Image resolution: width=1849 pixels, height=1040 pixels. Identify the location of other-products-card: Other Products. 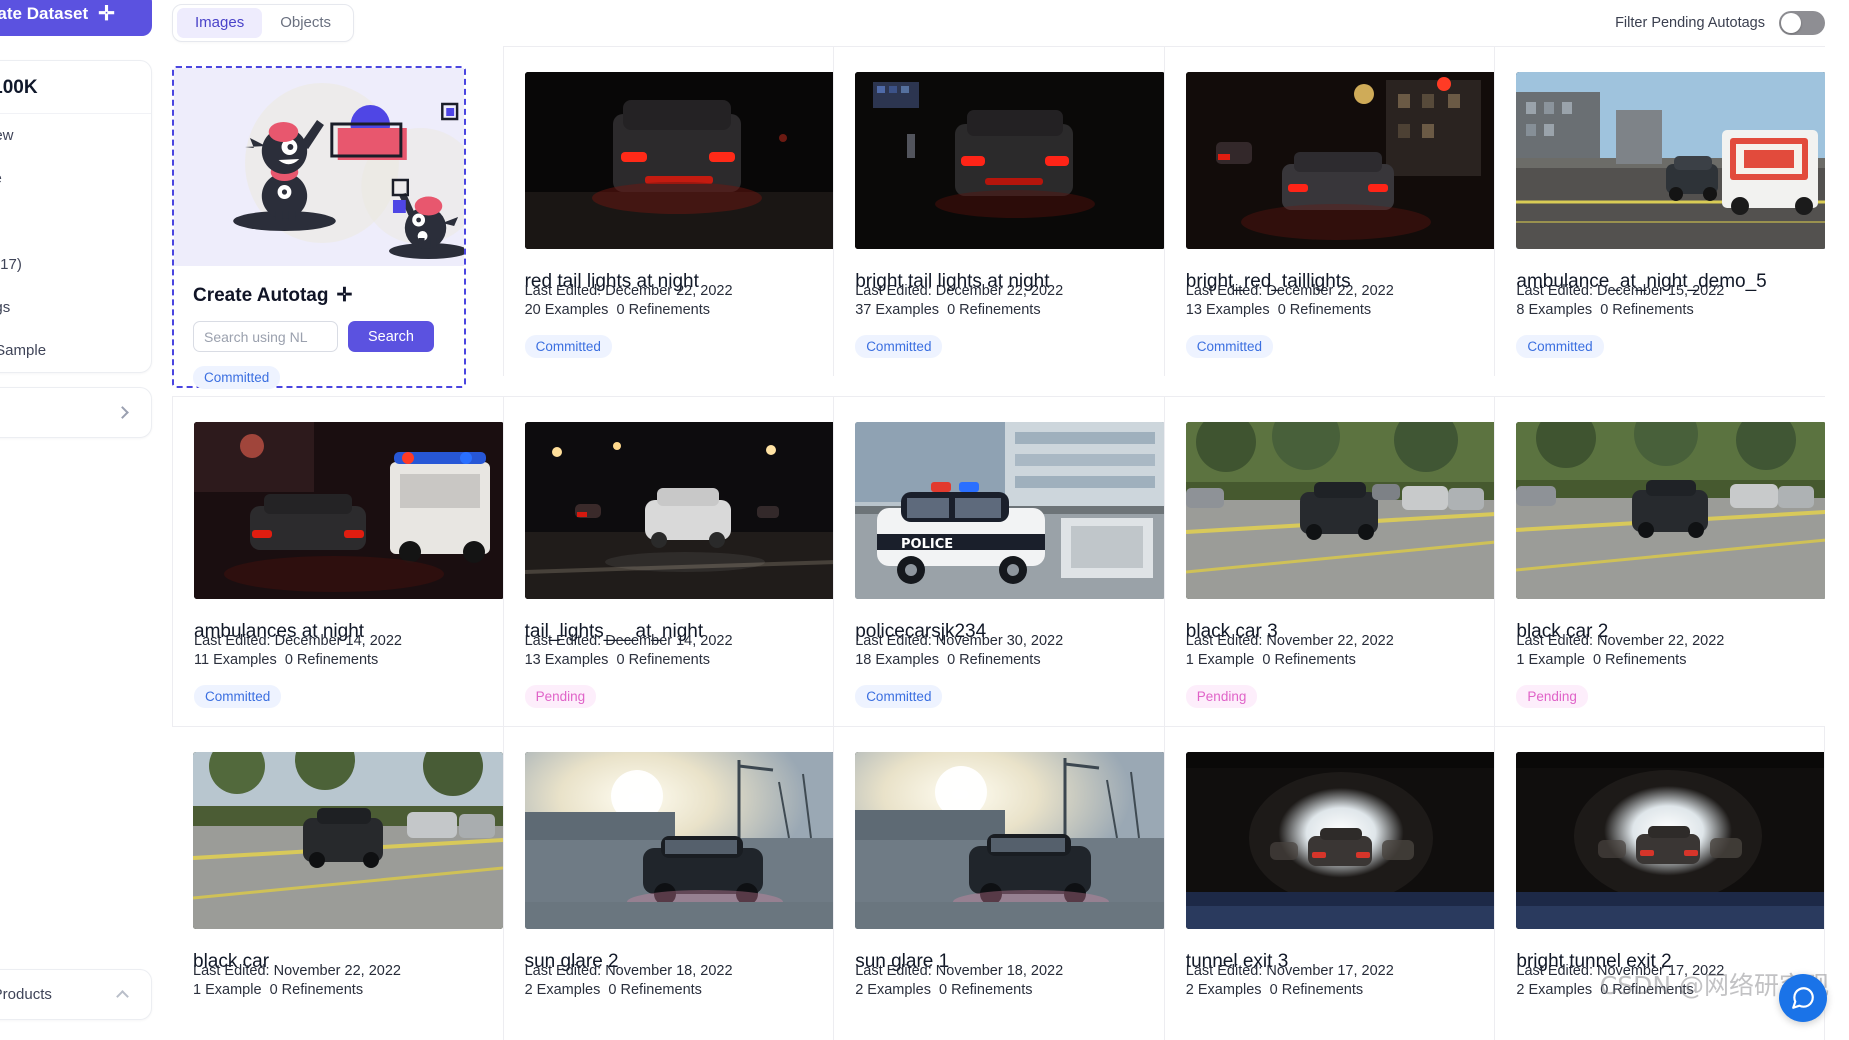
(76, 994).